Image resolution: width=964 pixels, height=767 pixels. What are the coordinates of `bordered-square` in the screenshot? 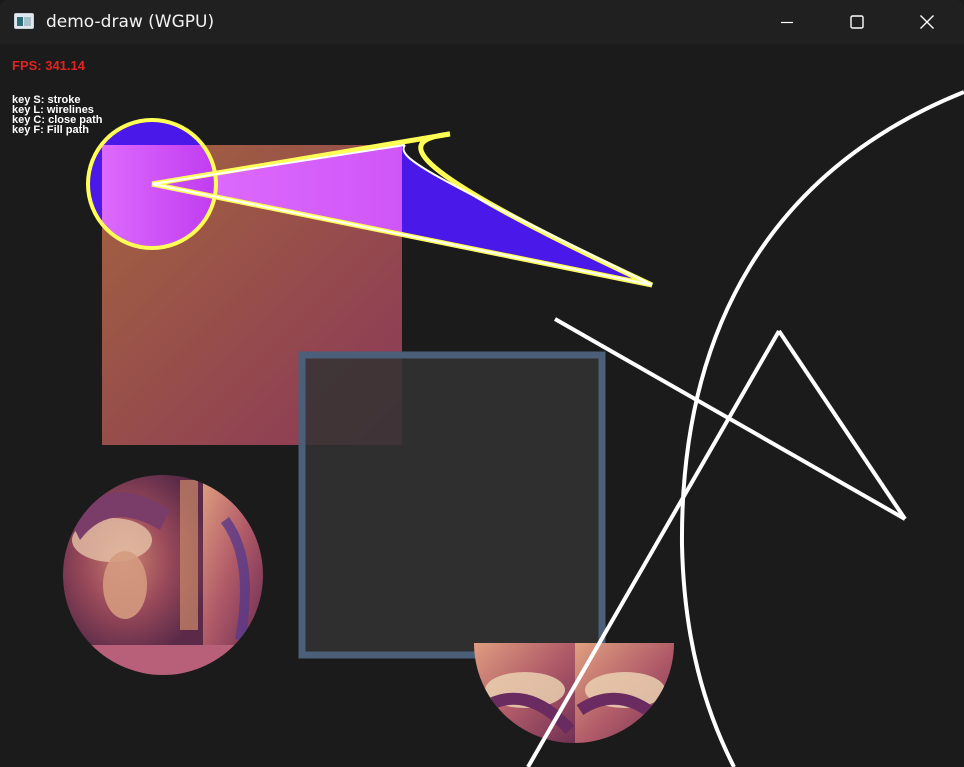 It's located at (452, 505).